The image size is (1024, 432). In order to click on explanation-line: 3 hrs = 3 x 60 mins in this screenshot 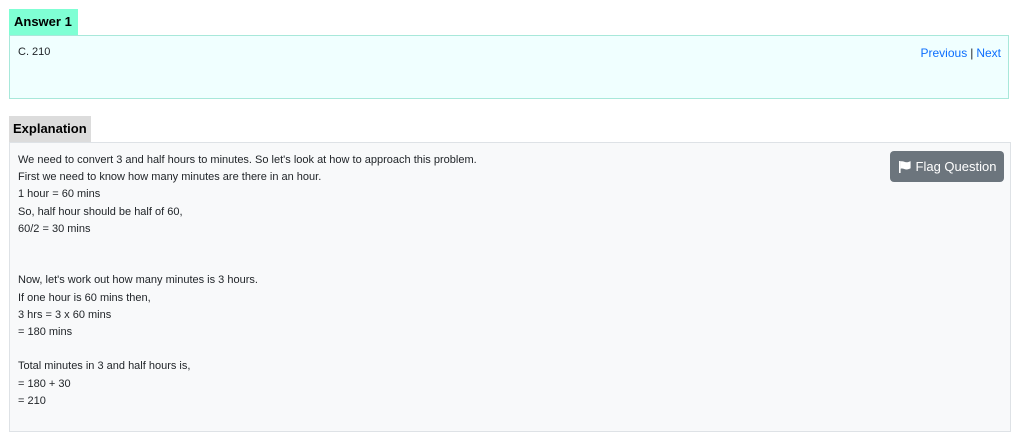, I will do `click(65, 314)`.